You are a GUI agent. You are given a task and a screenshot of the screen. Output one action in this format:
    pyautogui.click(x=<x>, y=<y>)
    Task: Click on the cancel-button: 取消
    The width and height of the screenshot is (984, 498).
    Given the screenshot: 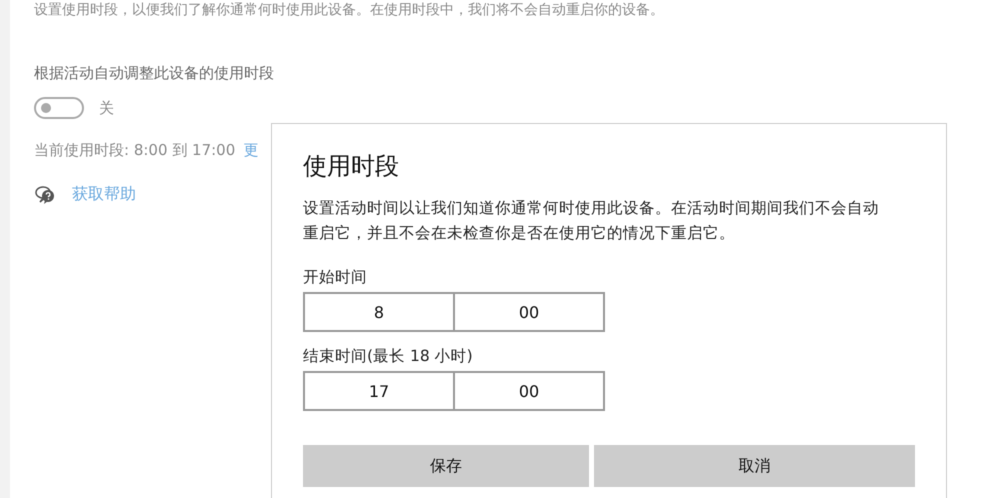 What is the action you would take?
    pyautogui.click(x=754, y=466)
    